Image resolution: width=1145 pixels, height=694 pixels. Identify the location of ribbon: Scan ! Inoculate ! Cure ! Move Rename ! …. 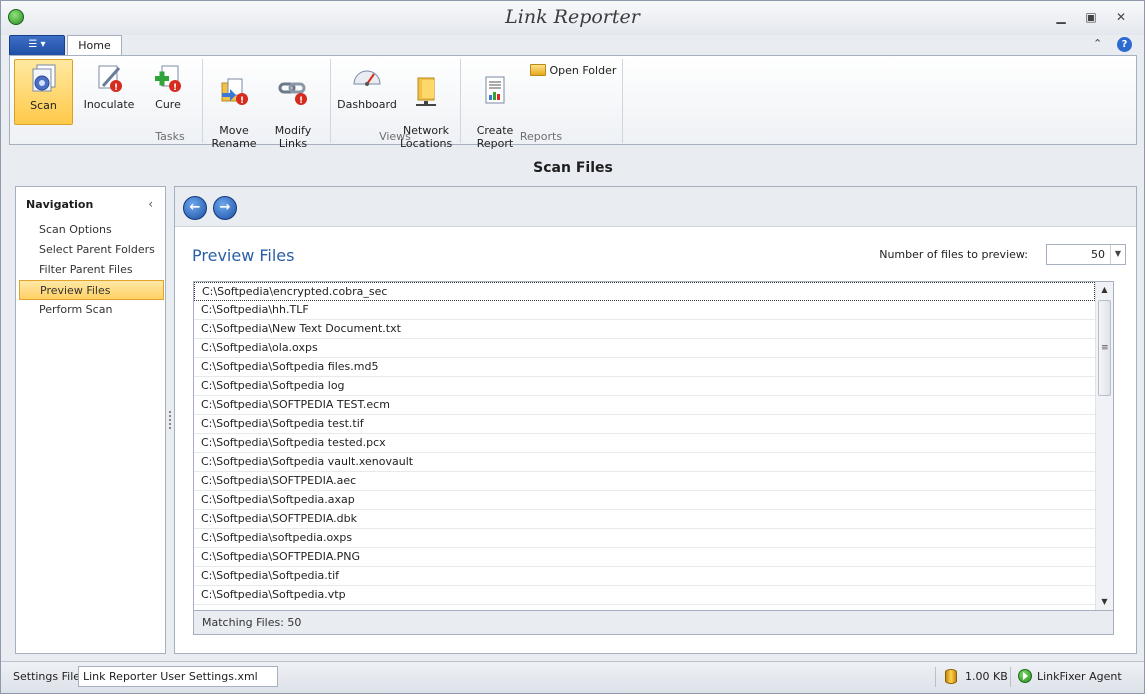
(573, 102).